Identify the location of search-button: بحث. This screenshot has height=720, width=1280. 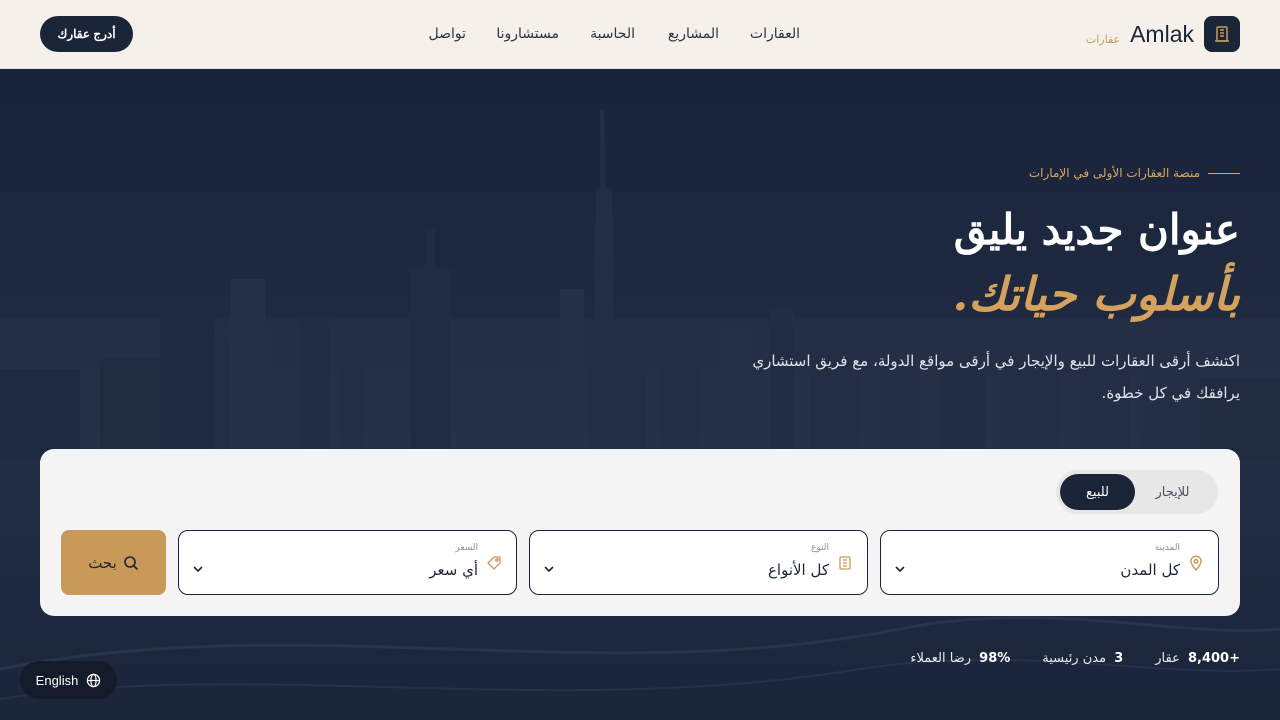
(113, 562).